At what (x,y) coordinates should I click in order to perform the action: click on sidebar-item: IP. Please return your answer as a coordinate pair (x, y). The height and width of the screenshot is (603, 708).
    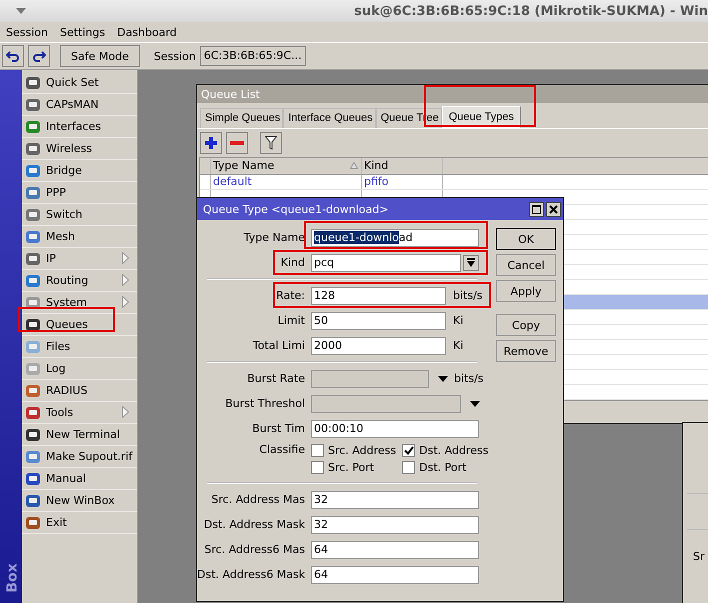
    Looking at the image, I should click on (79, 259).